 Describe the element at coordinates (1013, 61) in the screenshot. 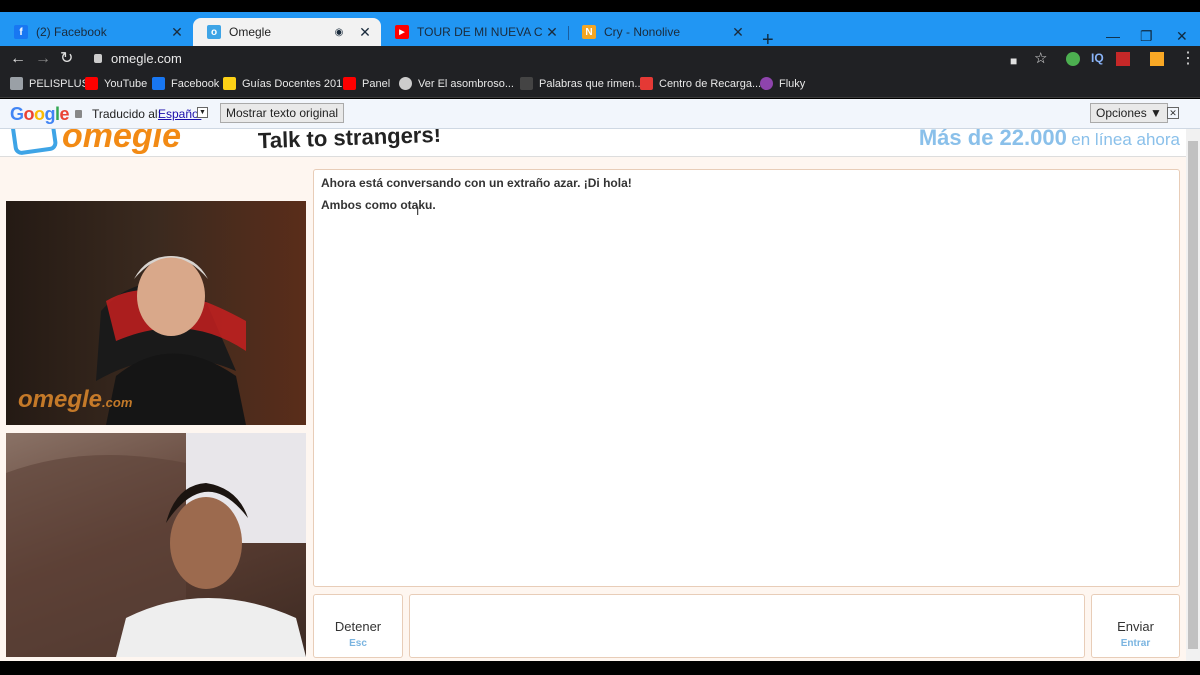

I see `camera-icon: ■` at that location.